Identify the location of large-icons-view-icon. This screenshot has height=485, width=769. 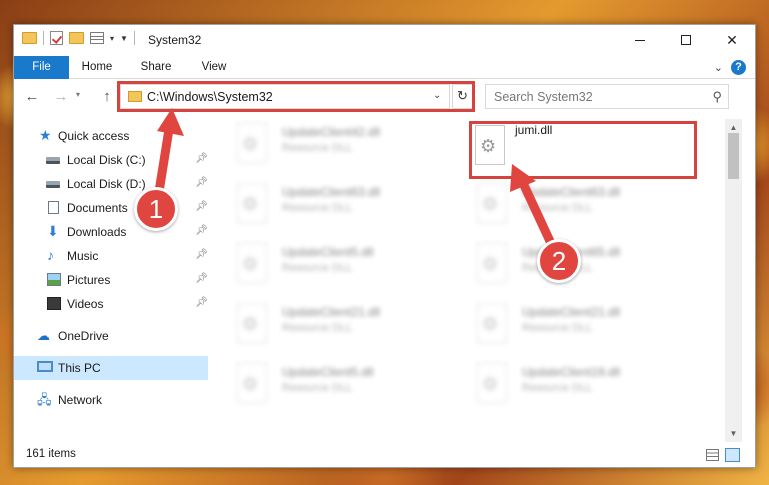
(732, 455).